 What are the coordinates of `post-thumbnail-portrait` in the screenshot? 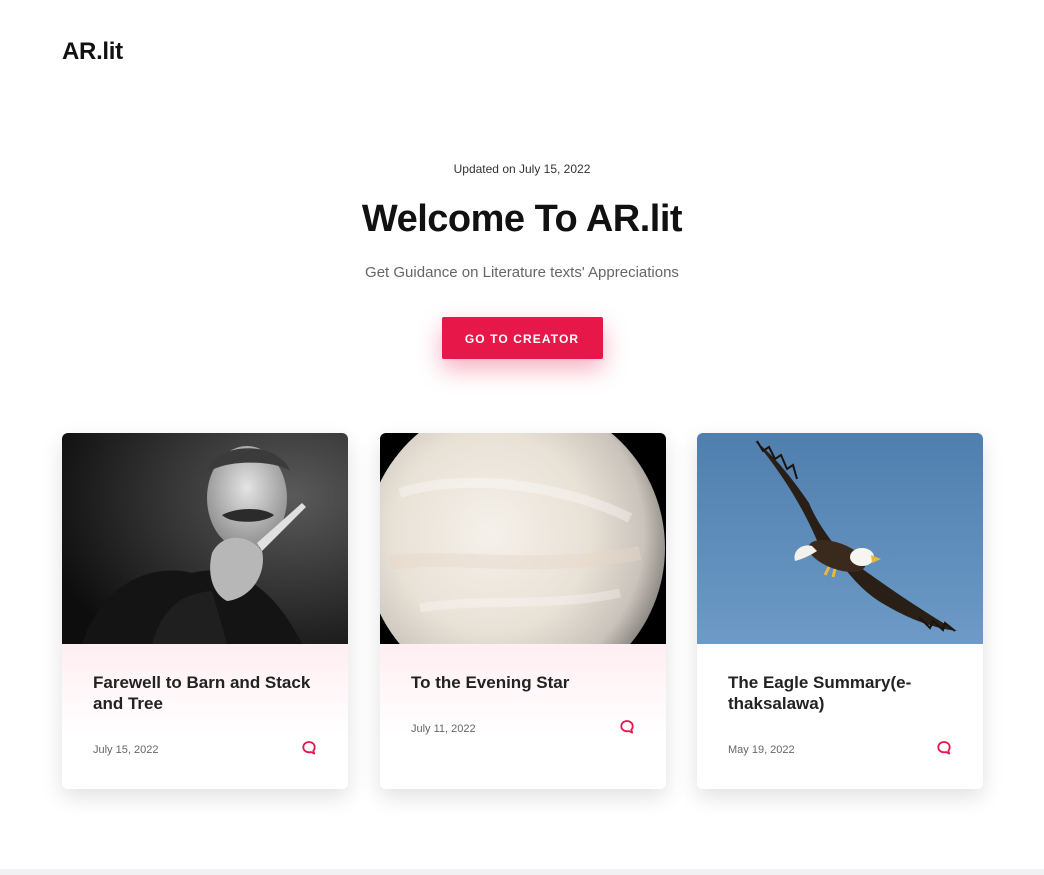 It's located at (205, 538).